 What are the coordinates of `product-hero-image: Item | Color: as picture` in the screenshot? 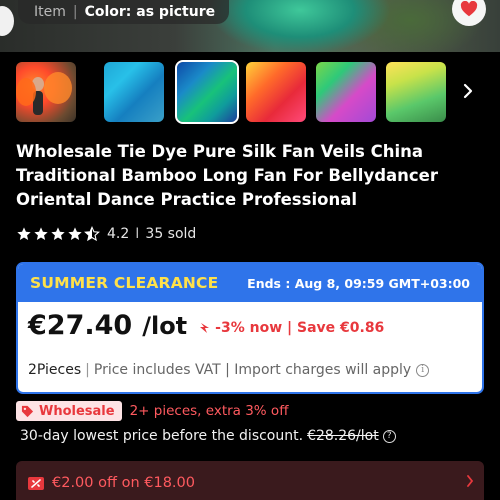 It's located at (250, 26).